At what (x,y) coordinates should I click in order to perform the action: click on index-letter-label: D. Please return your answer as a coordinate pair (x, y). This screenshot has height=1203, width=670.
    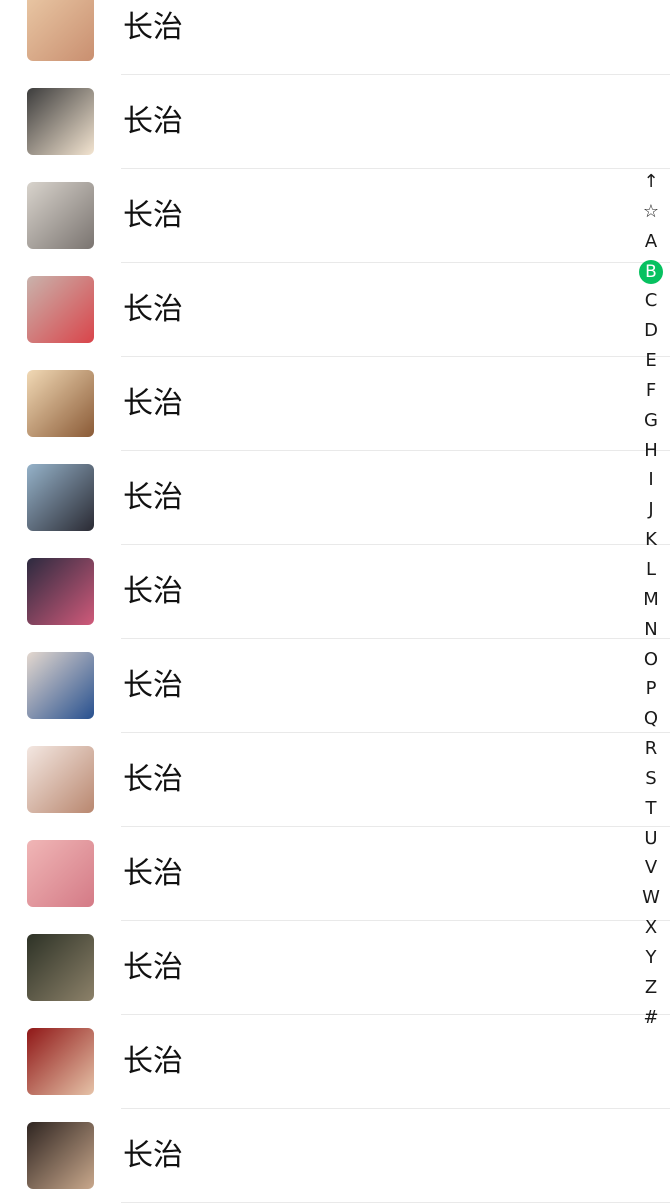
    Looking at the image, I should click on (651, 331).